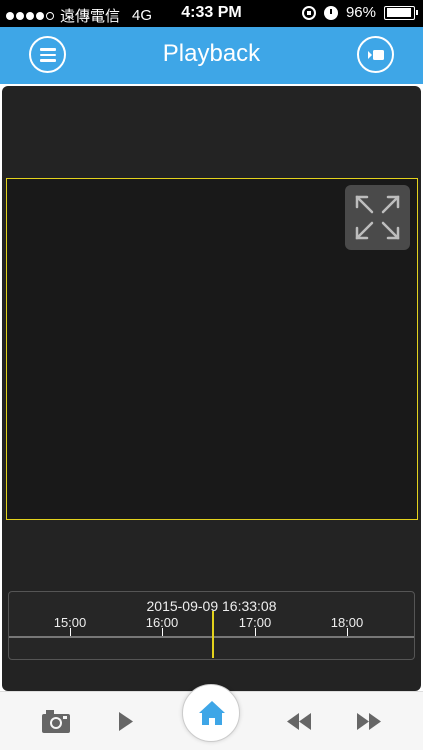 The width and height of the screenshot is (423, 750). I want to click on fullscreen-button, so click(377, 217).